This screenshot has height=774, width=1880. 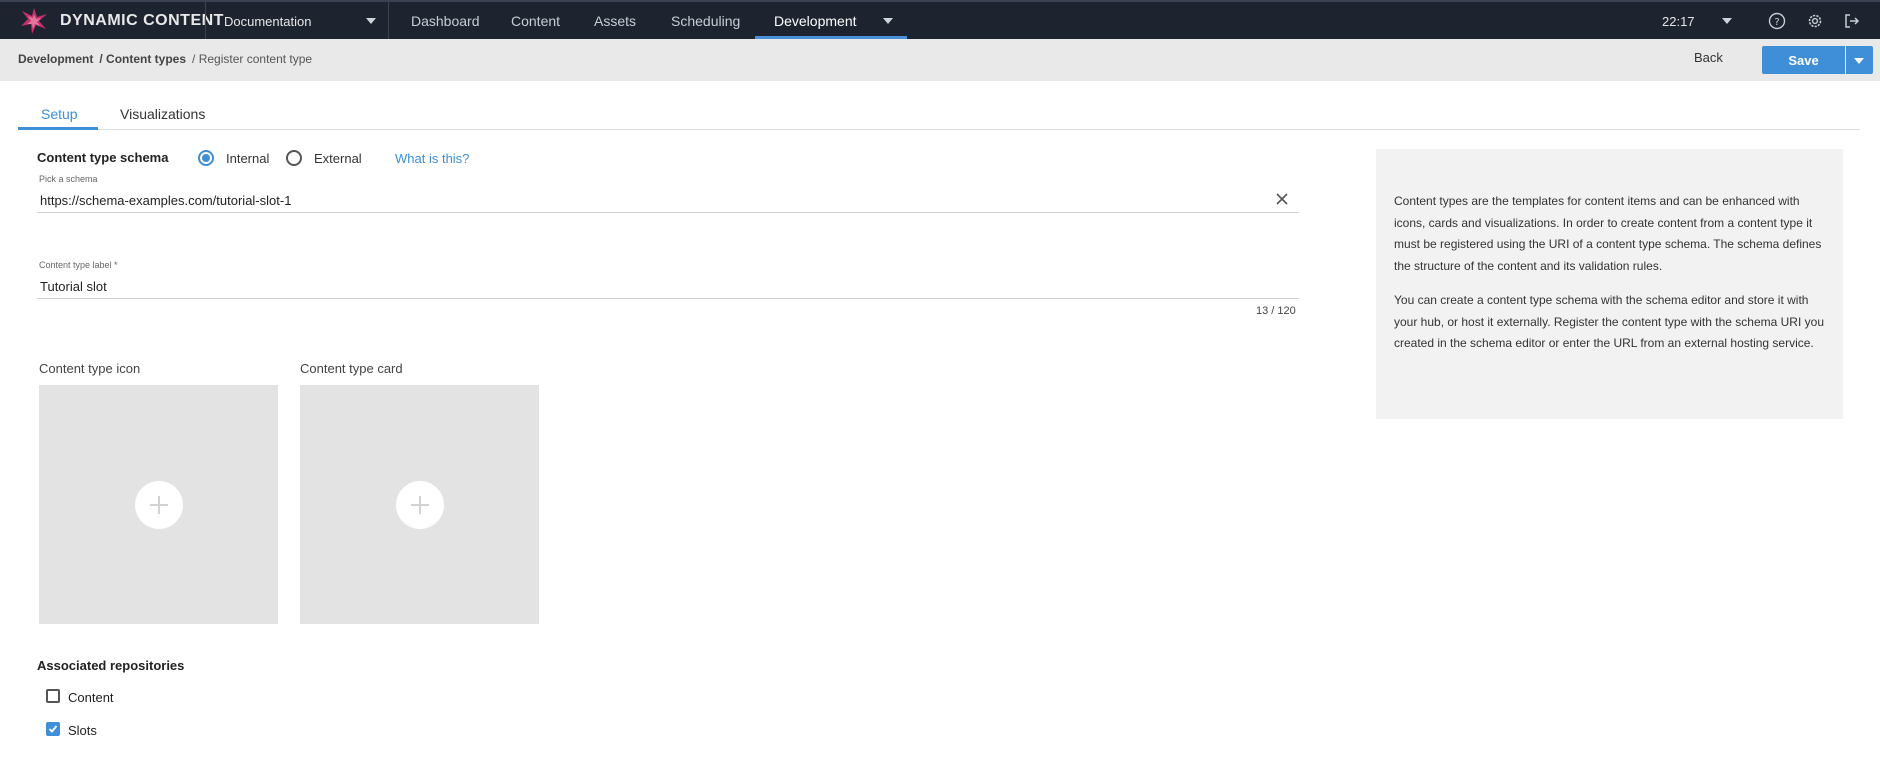 I want to click on add-card-button, so click(x=420, y=505).